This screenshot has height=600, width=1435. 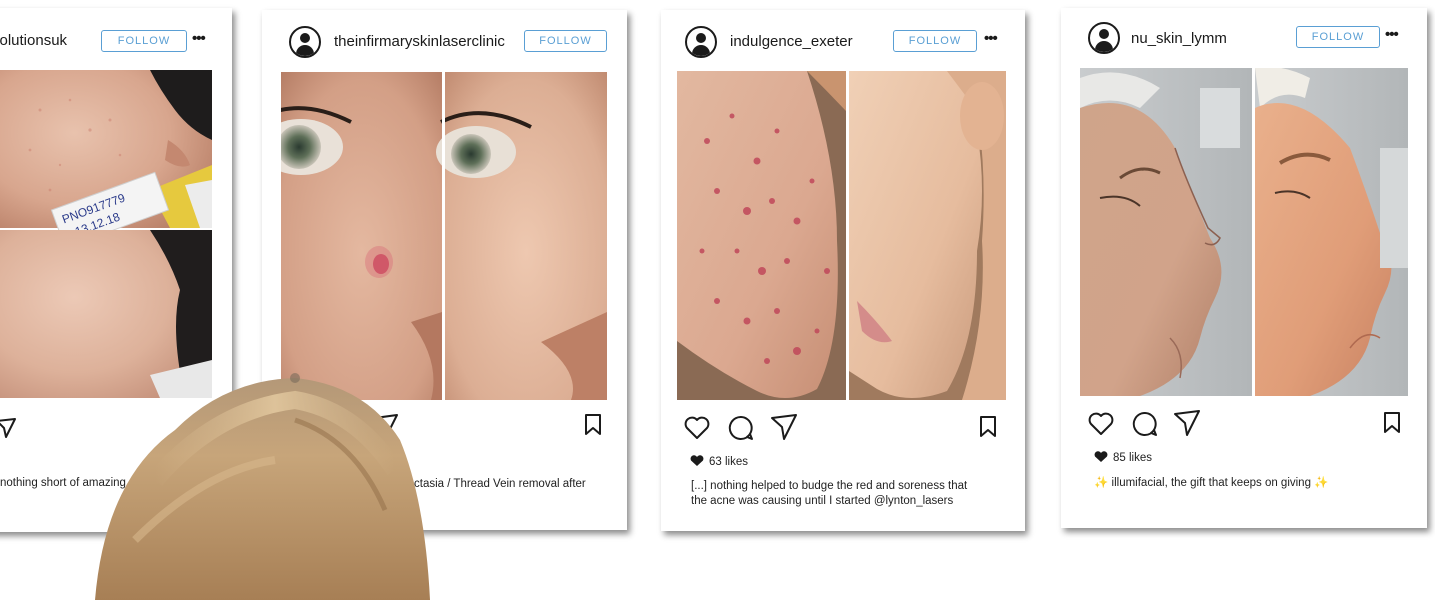 I want to click on post-photo: PNO917779 13.12.18, so click(x=106, y=234).